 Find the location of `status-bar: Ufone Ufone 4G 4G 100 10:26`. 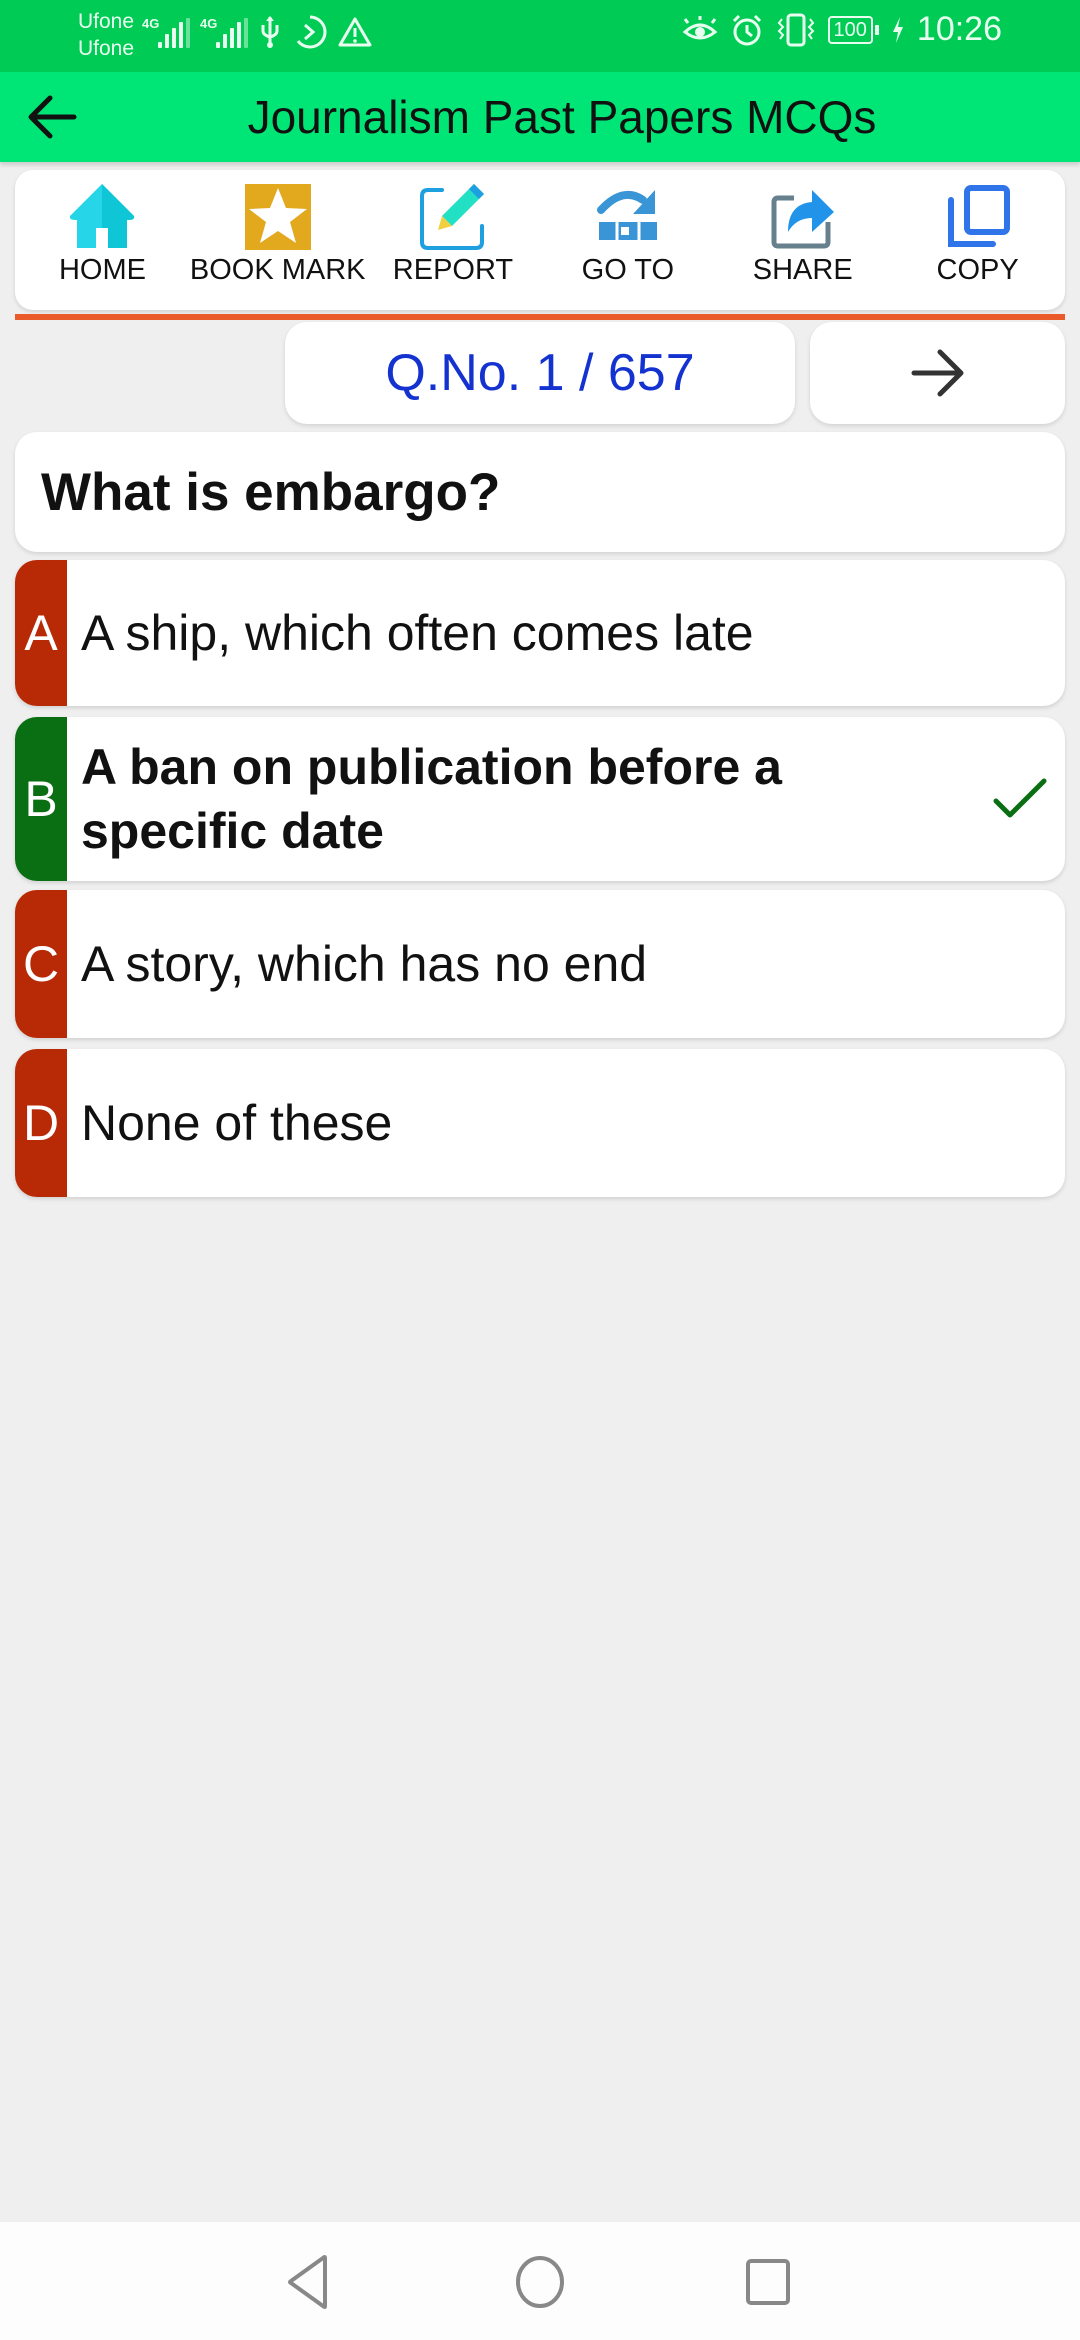

status-bar: Ufone Ufone 4G 4G 100 10:26 is located at coordinates (540, 36).